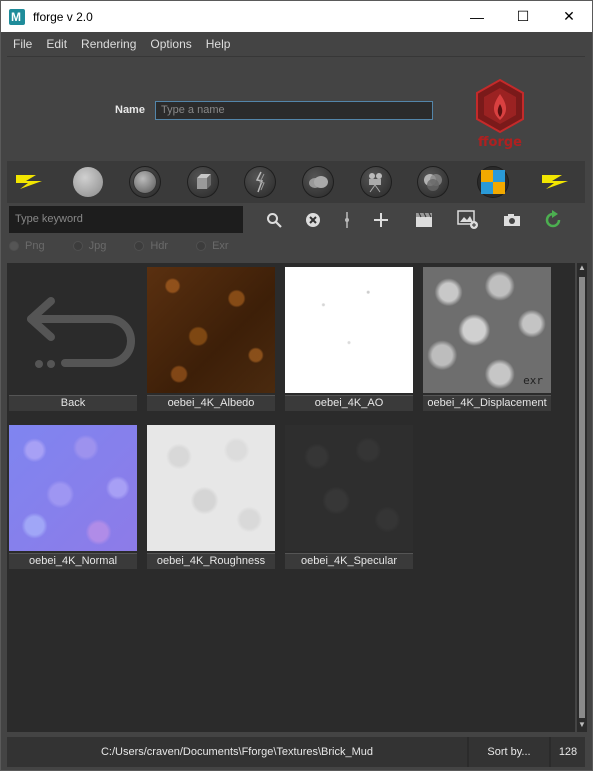 Image resolution: width=593 pixels, height=771 pixels. I want to click on title-bar: fforge v 2.0 — ☐ ✕, so click(296, 16).